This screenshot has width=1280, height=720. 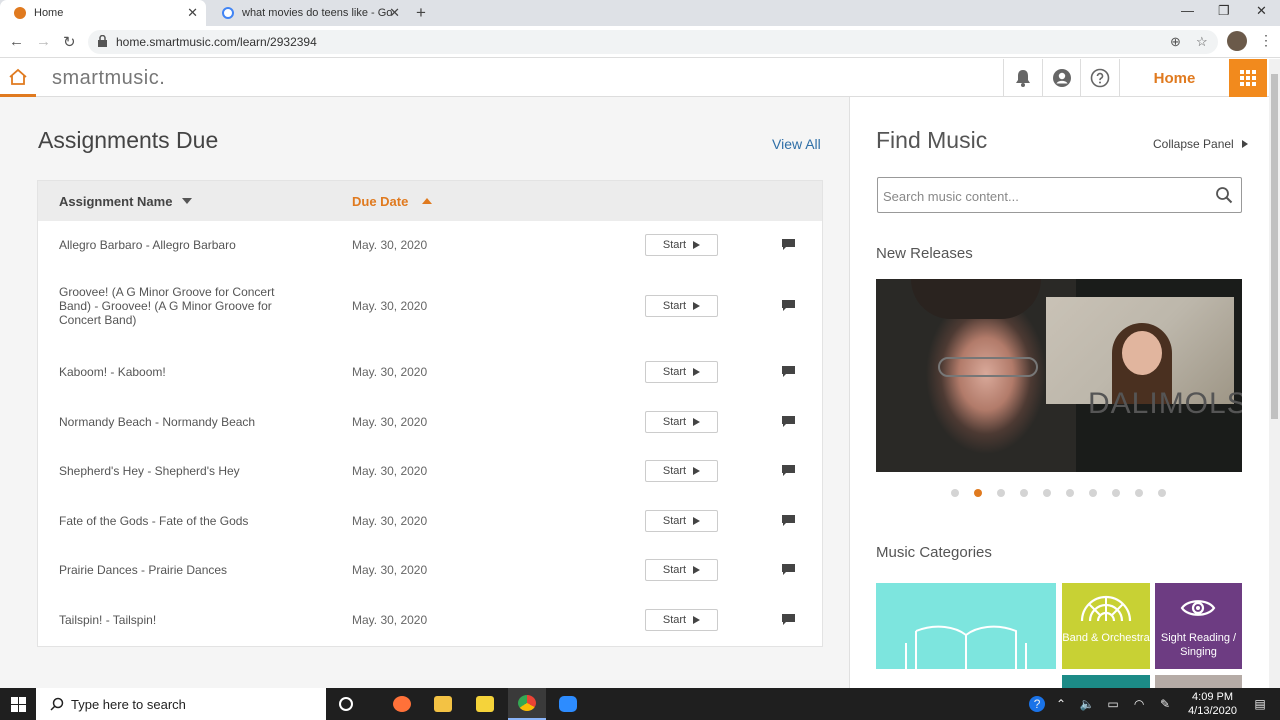 What do you see at coordinates (1087, 704) in the screenshot?
I see `volume-icon: 🔈` at bounding box center [1087, 704].